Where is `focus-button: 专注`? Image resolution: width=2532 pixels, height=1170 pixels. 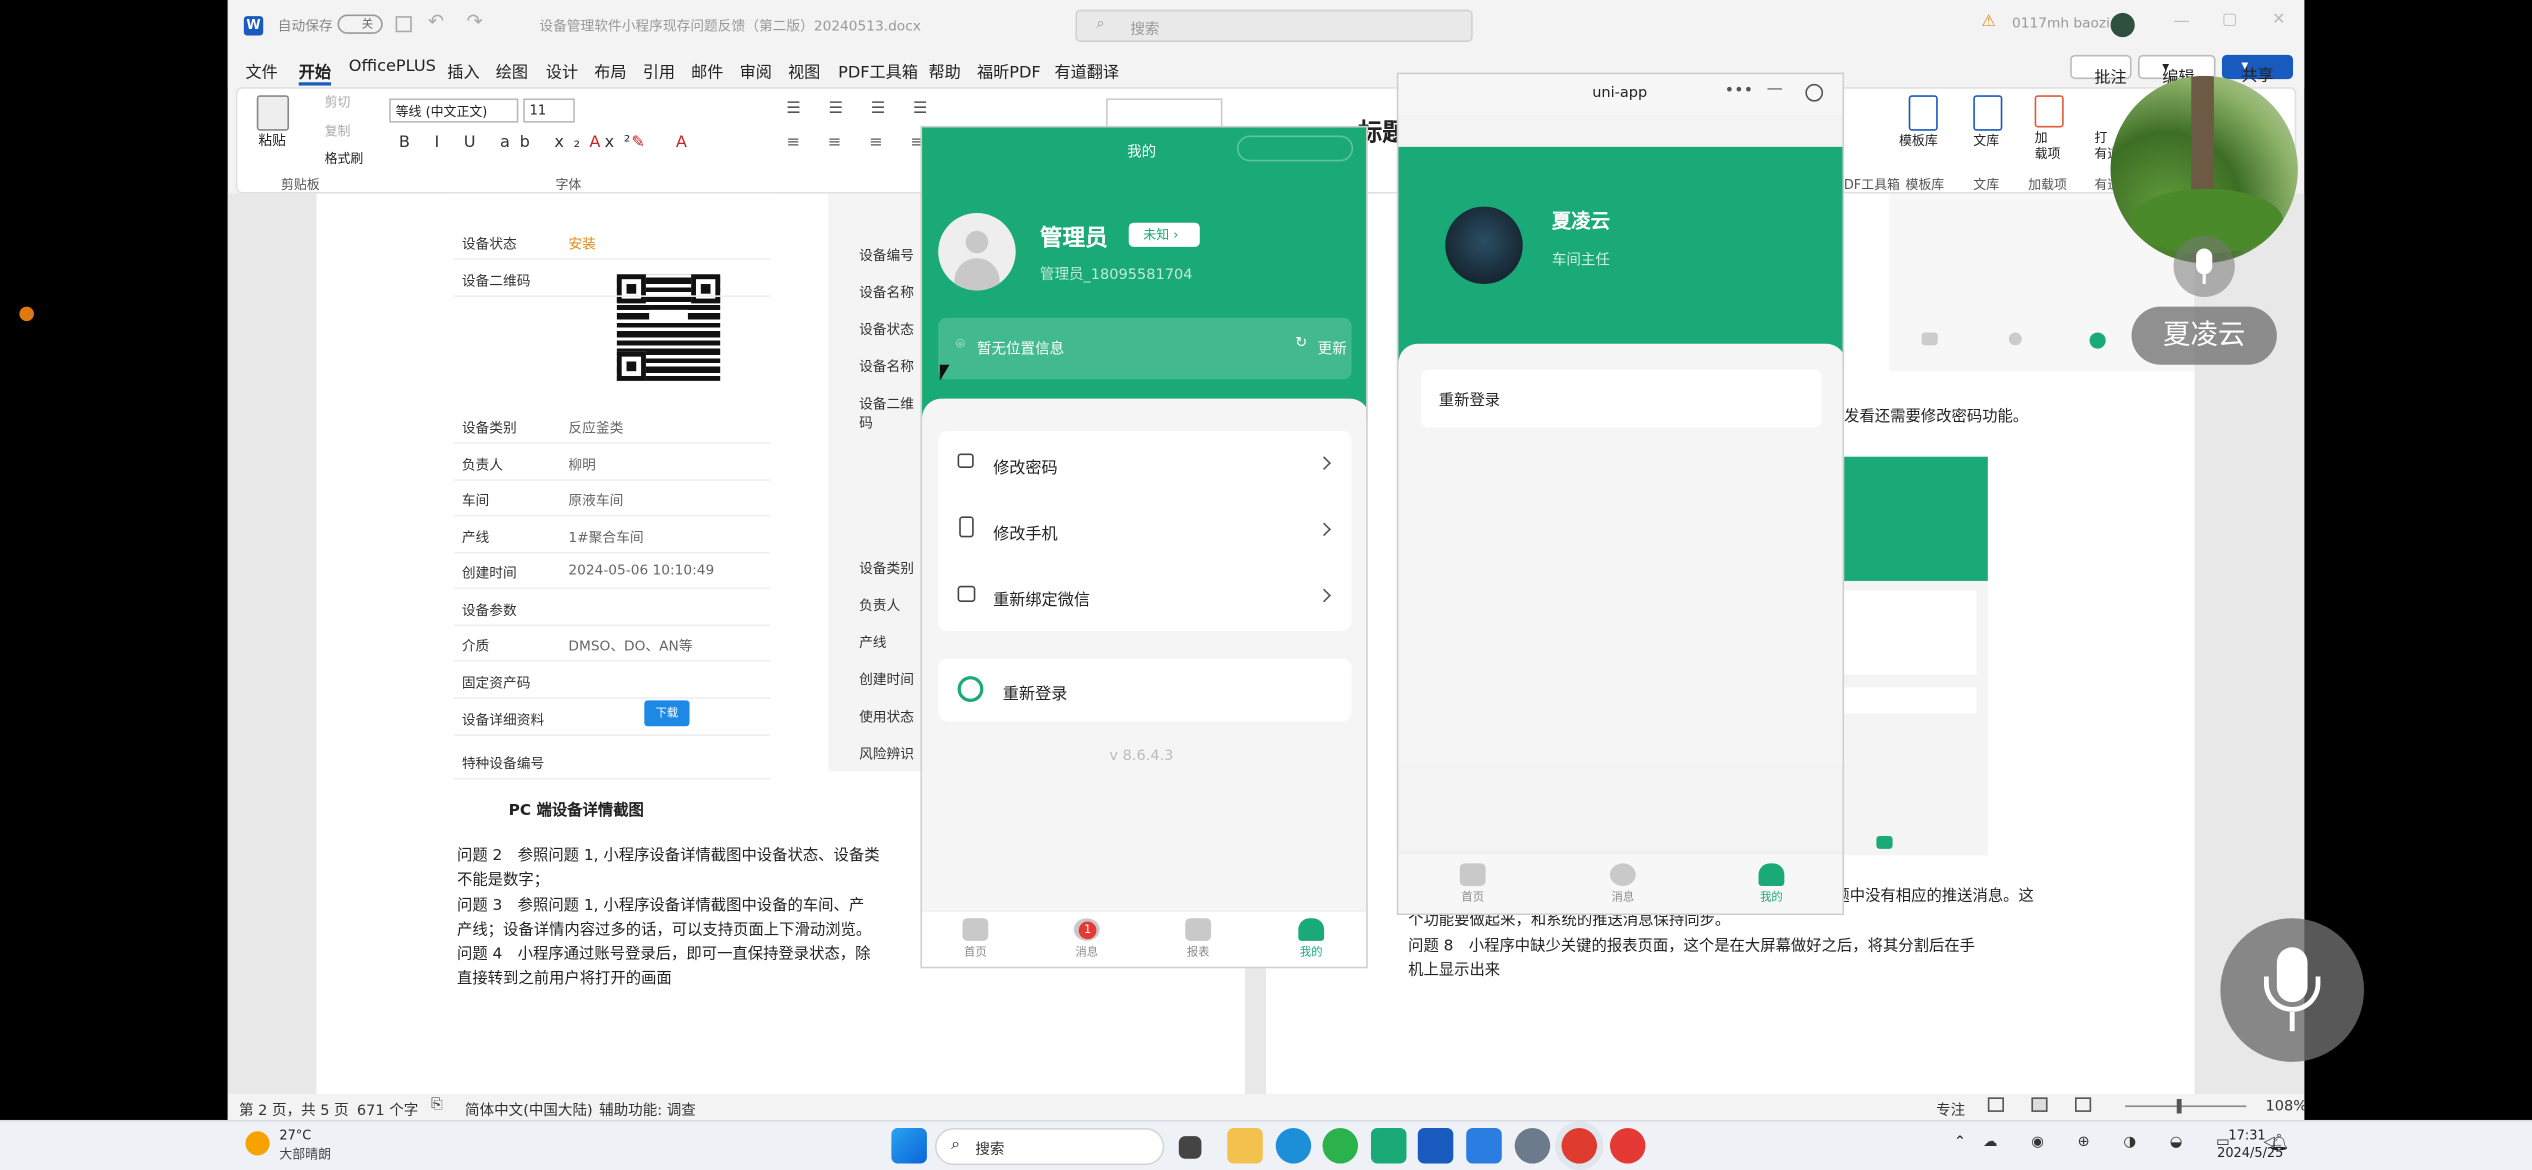 focus-button: 专注 is located at coordinates (1950, 1109).